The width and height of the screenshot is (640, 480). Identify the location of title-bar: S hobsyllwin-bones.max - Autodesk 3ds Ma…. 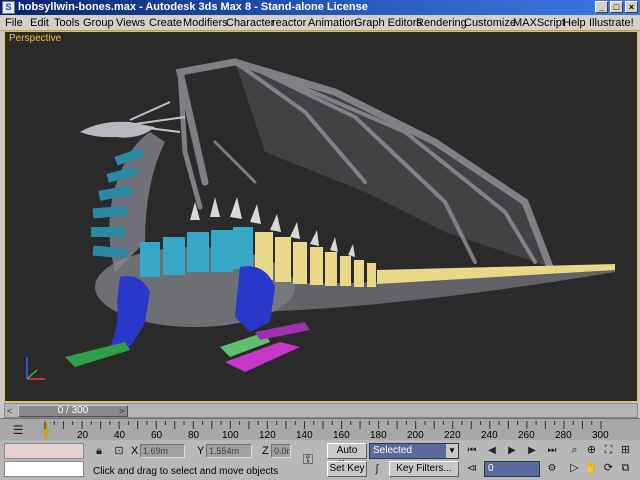
(320, 7).